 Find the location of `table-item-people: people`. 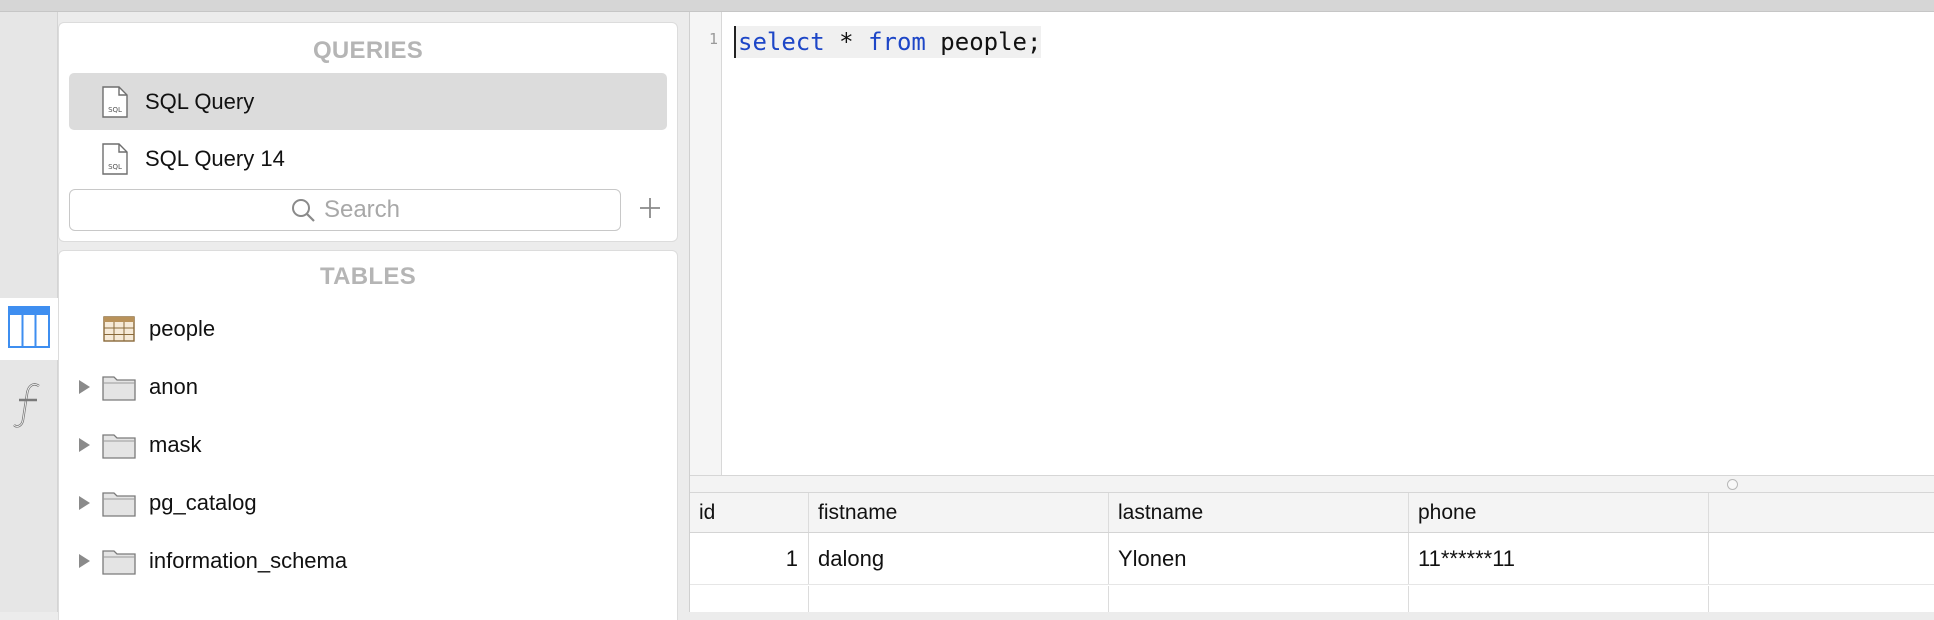

table-item-people: people is located at coordinates (368, 329).